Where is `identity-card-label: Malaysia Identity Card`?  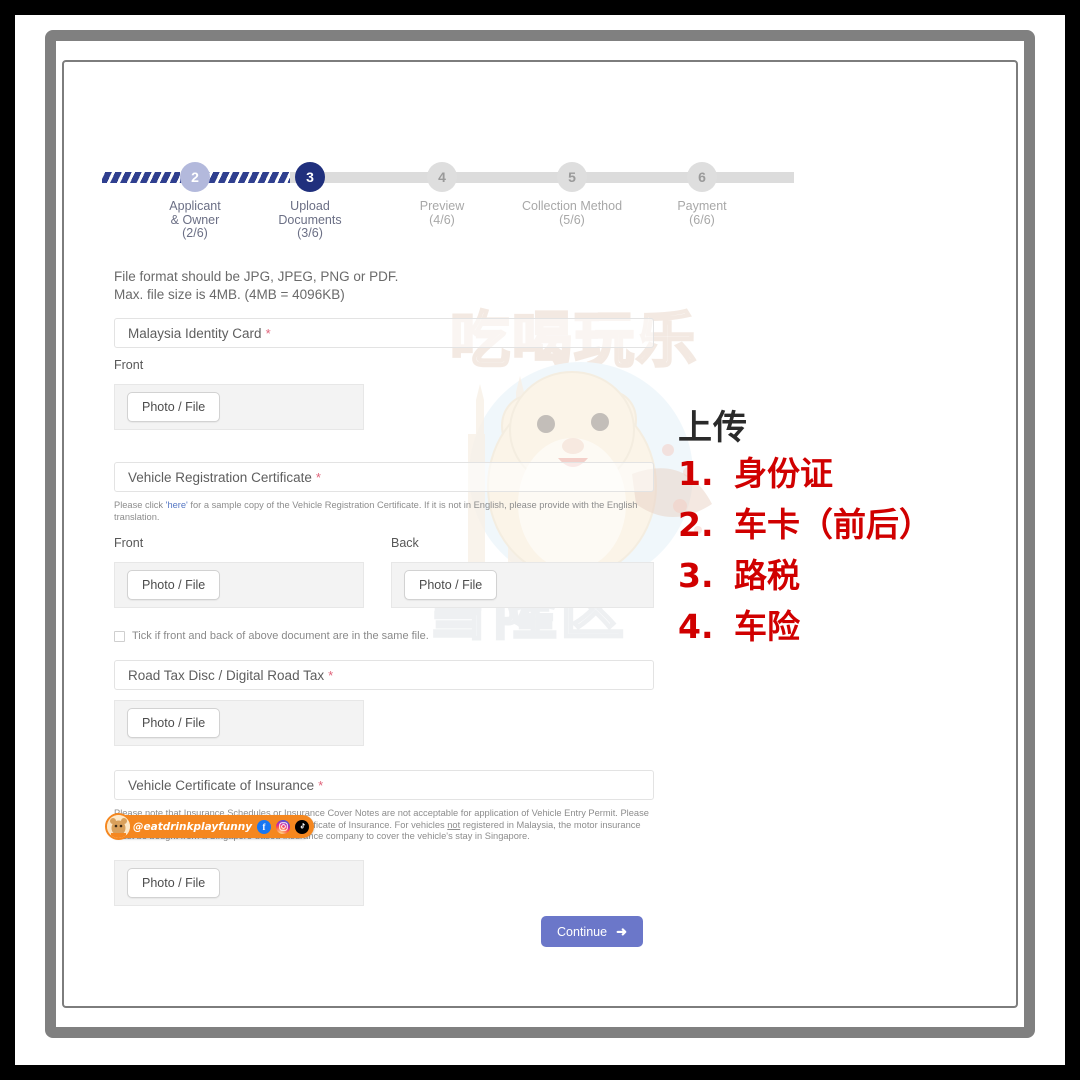
identity-card-label: Malaysia Identity Card is located at coordinates (195, 333).